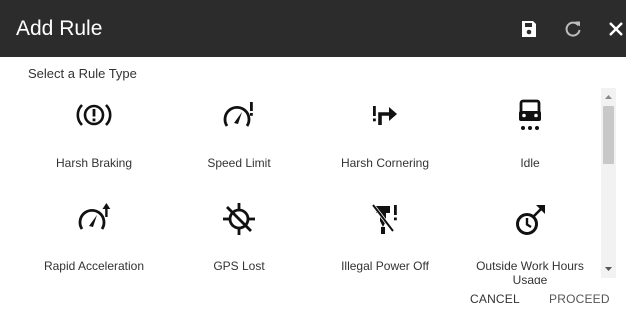 The height and width of the screenshot is (311, 626). I want to click on close-button, so click(615, 29).